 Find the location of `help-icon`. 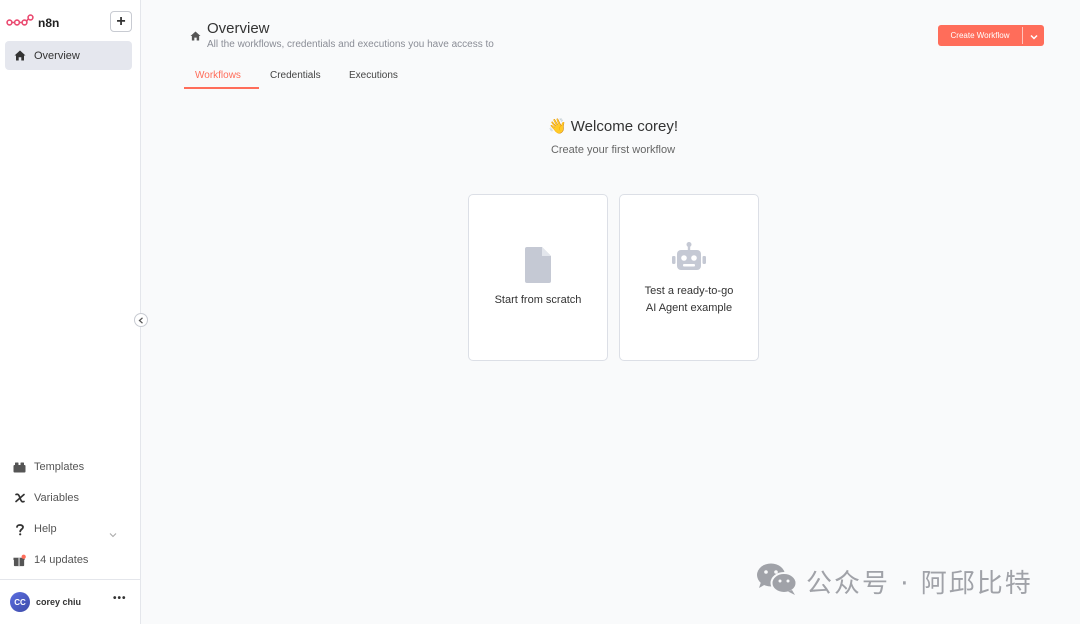

help-icon is located at coordinates (19, 529).